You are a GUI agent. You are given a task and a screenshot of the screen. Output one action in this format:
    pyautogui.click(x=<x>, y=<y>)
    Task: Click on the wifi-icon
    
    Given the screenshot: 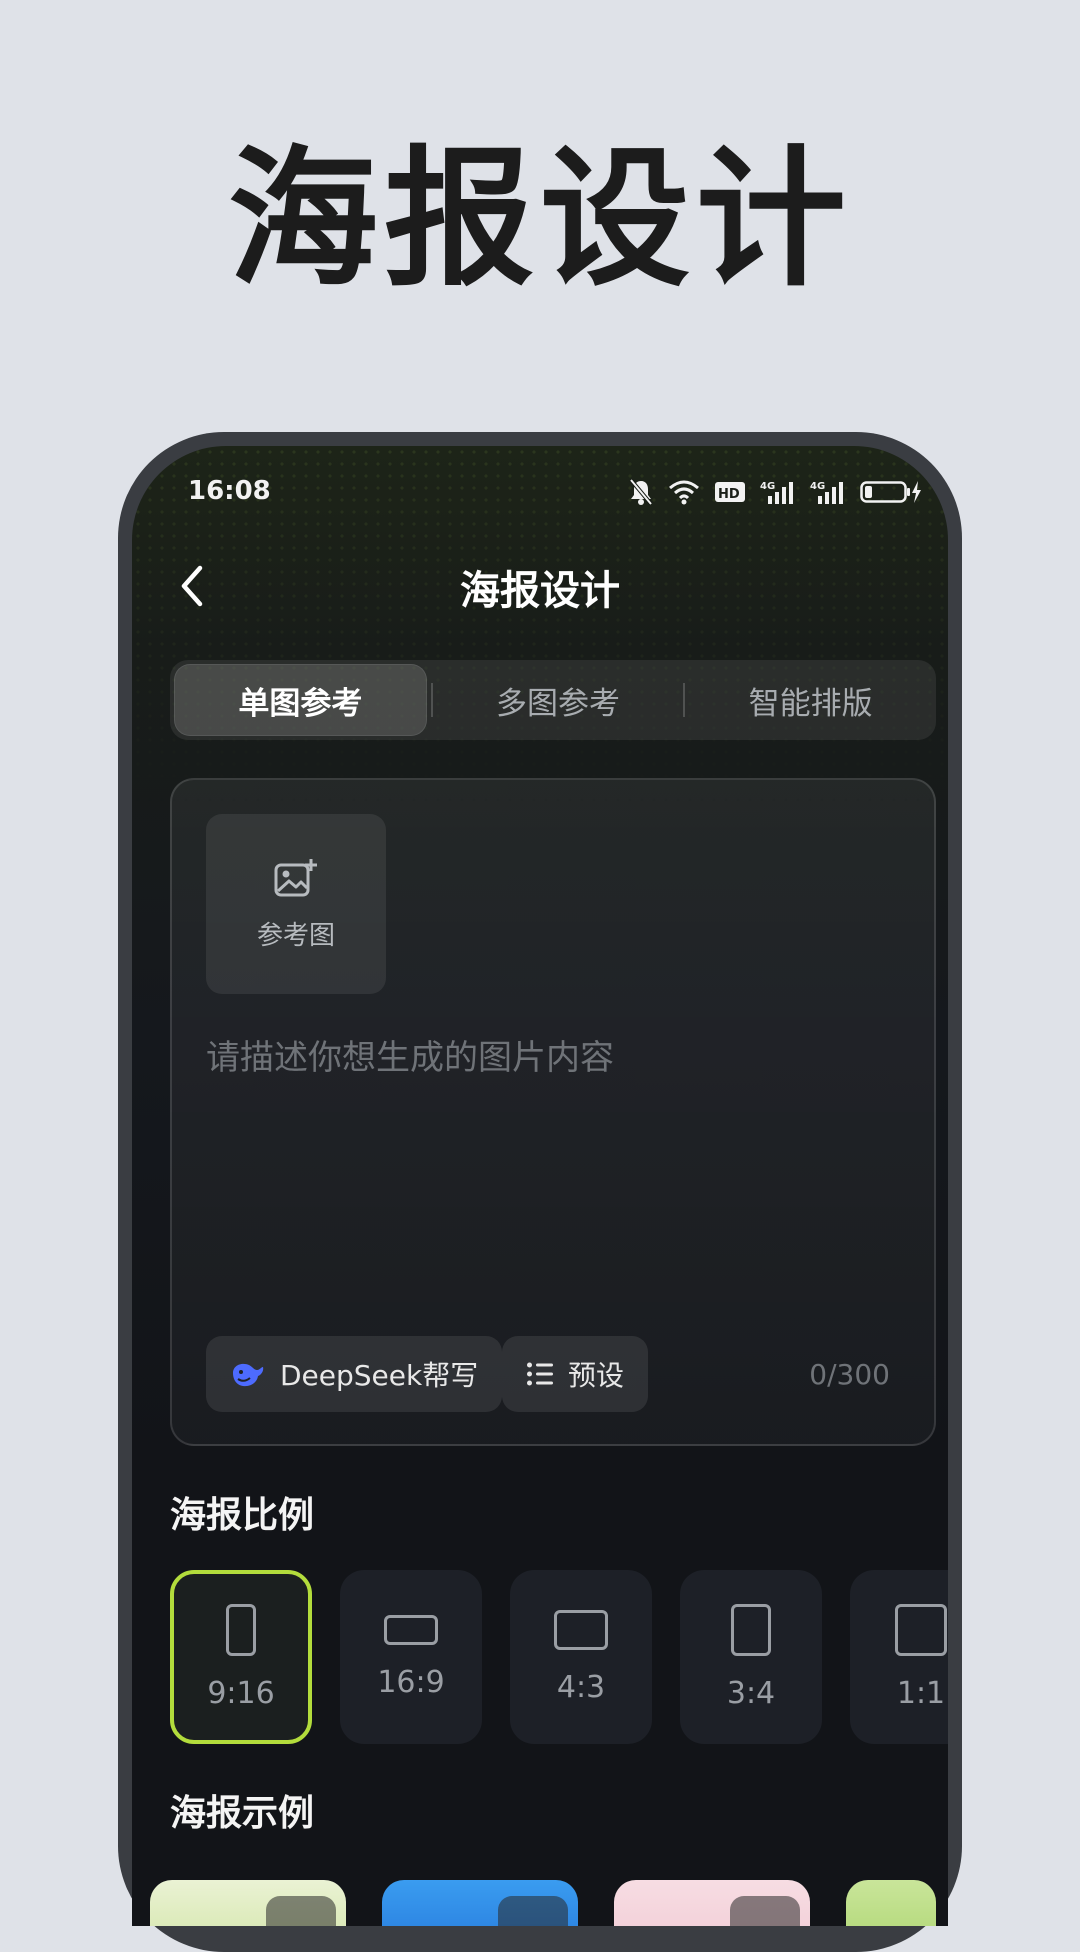 What is the action you would take?
    pyautogui.click(x=684, y=492)
    